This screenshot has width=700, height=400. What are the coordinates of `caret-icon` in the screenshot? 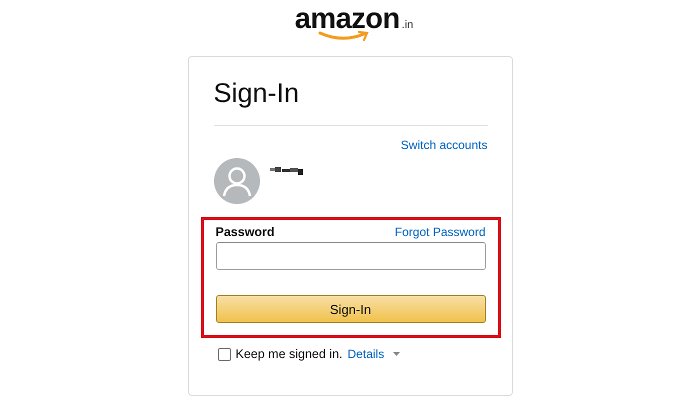 It's located at (396, 354).